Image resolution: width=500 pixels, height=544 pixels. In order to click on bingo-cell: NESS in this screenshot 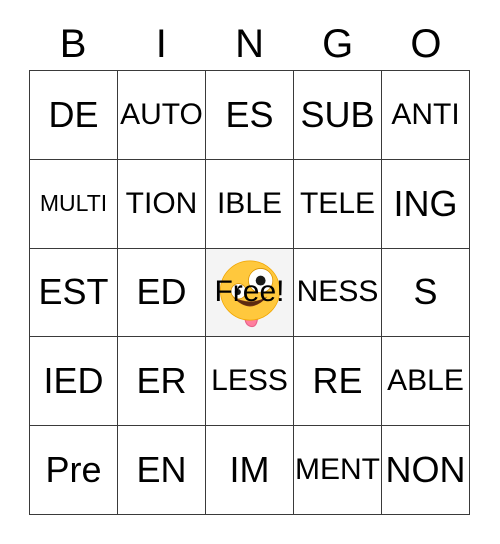, I will do `click(338, 293)`.